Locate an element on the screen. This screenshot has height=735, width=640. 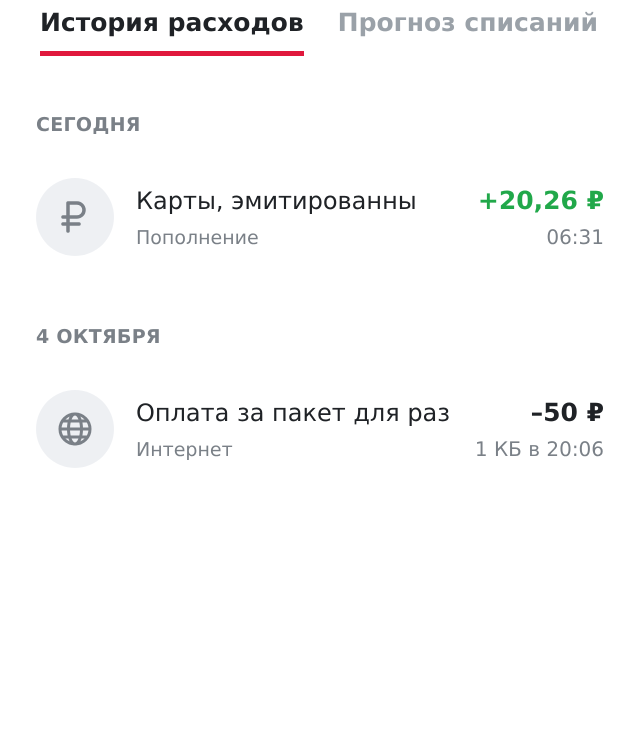
section-heading: СЕГОДНЯ is located at coordinates (89, 125).